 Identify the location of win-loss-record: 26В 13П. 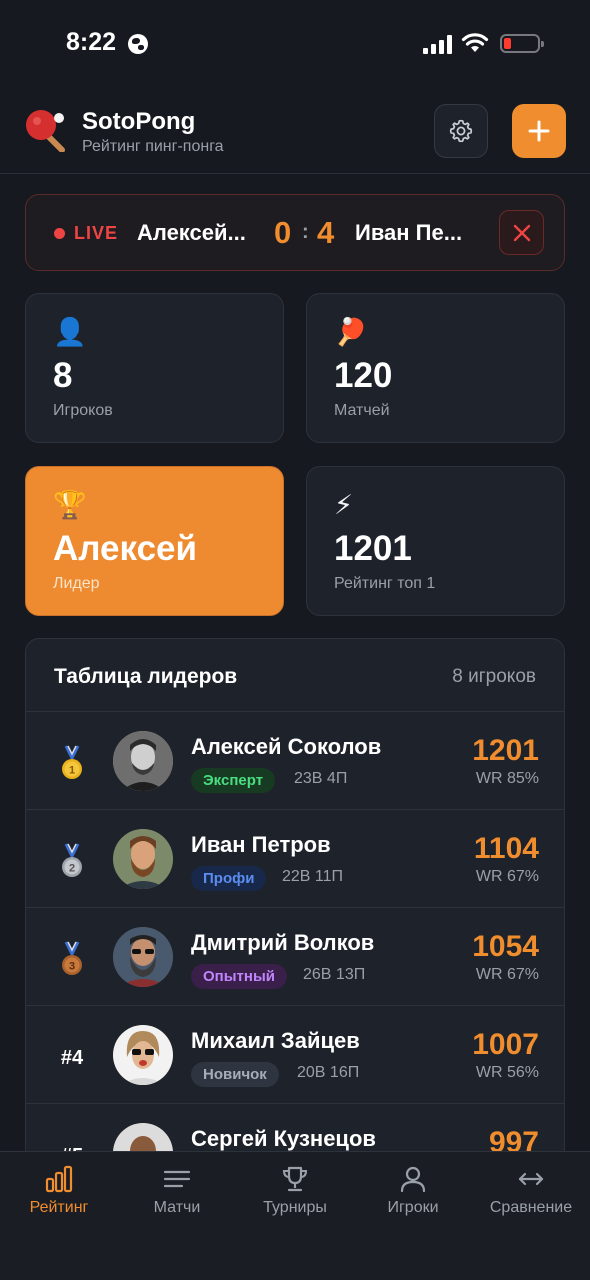
(334, 974).